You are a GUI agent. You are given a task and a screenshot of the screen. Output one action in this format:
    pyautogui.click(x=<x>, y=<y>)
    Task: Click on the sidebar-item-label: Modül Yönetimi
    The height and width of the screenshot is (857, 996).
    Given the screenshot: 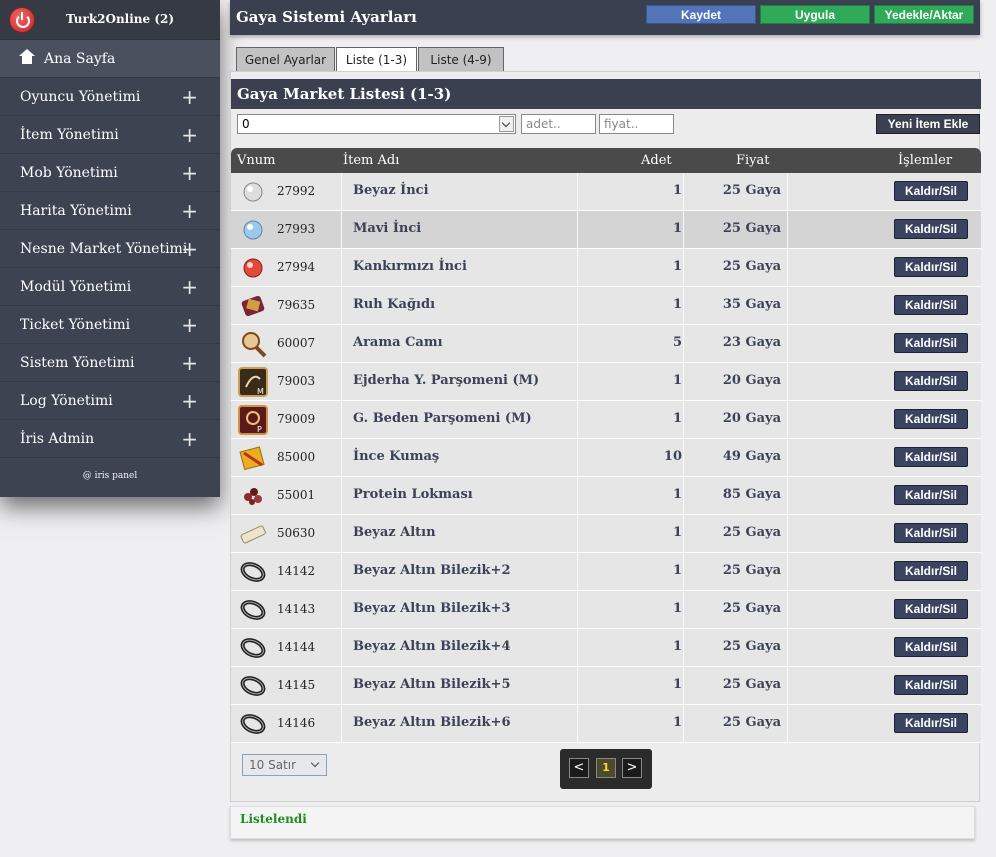 What is the action you would take?
    pyautogui.click(x=76, y=287)
    